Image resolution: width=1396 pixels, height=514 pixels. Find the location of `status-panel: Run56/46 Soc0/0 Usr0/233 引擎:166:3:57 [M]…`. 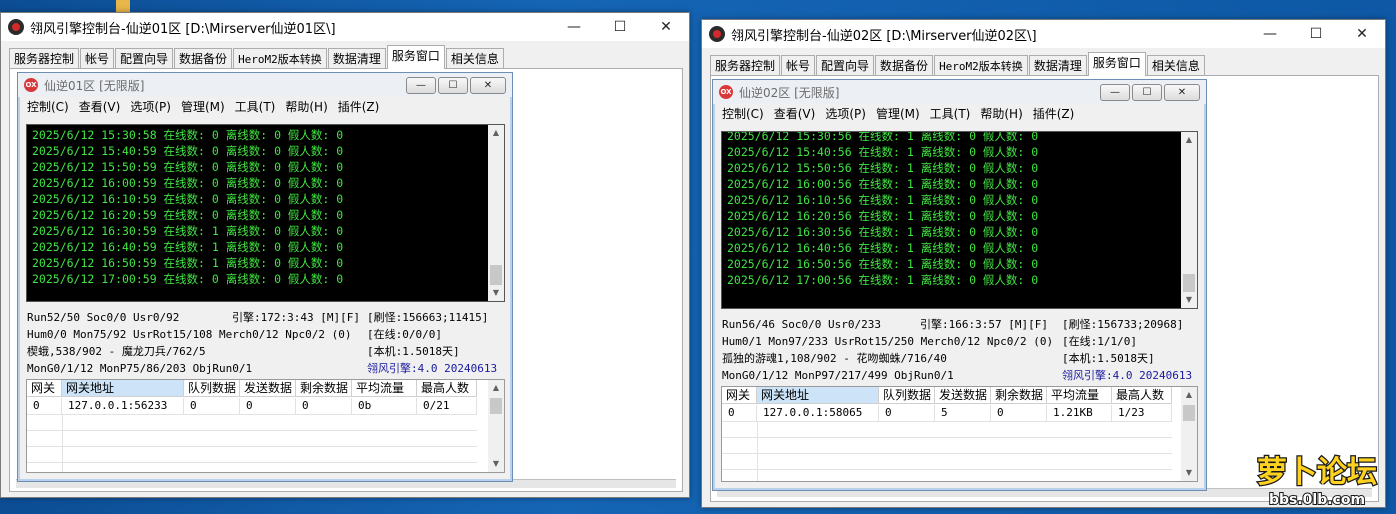

status-panel: Run56/46 Soc0/0 Usr0/233 引擎:166:3:57 [M]… is located at coordinates (961, 351).